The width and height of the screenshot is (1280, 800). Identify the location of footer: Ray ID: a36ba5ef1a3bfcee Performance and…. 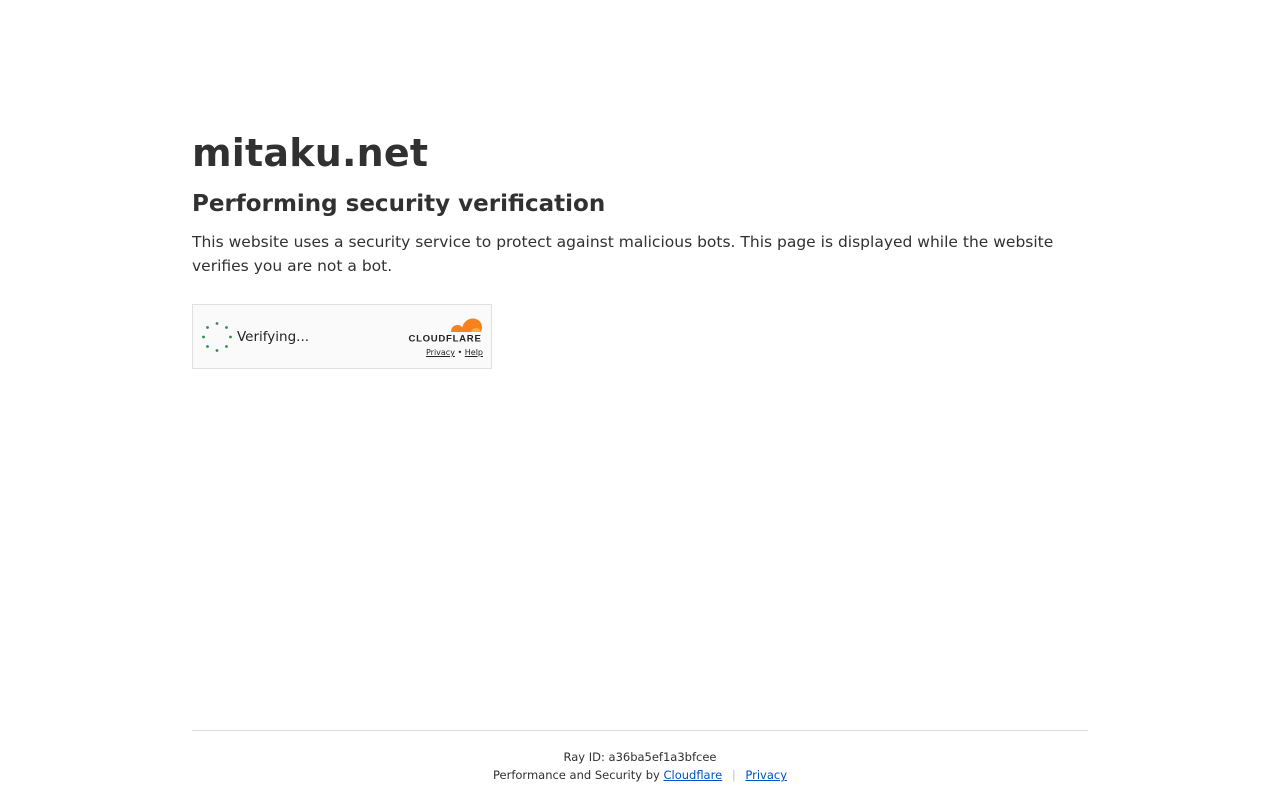
(640, 756).